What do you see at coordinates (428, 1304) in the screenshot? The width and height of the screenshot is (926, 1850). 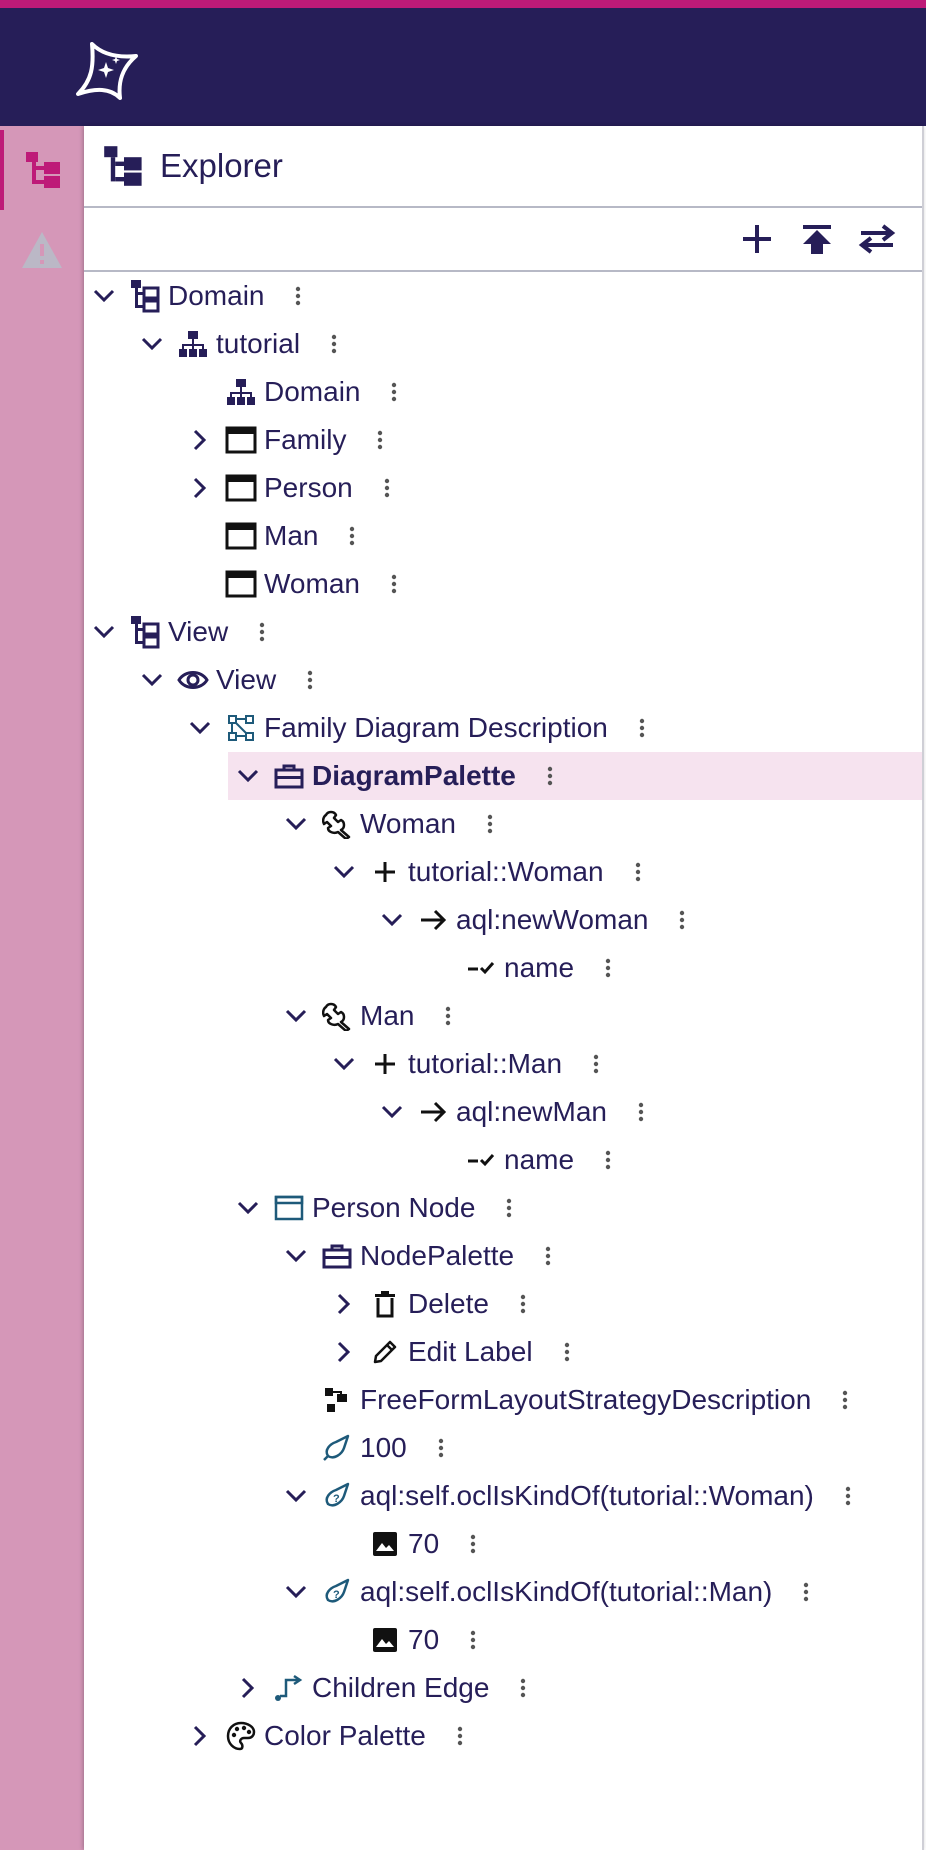 I see `tree-item: Delete` at bounding box center [428, 1304].